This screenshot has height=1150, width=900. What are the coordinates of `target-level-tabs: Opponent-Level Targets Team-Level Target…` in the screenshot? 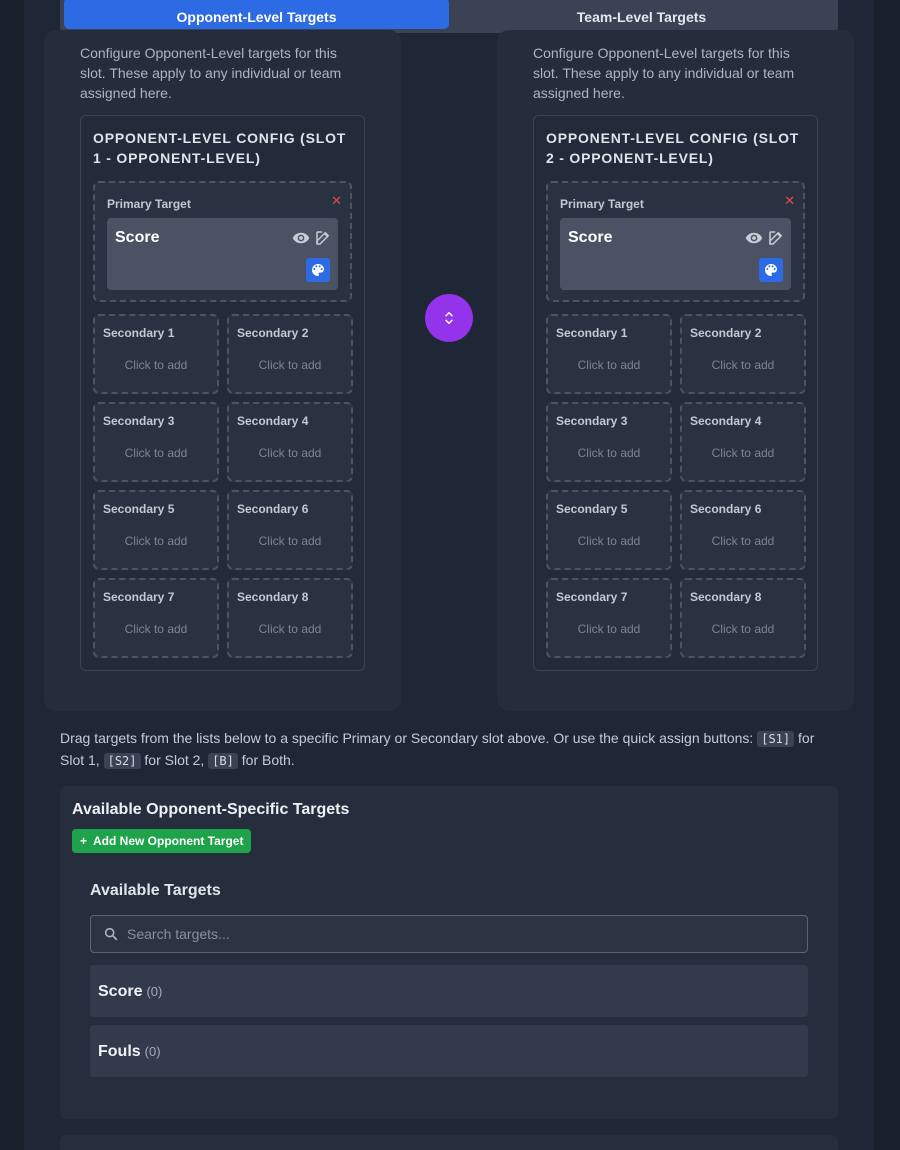 It's located at (449, 16).